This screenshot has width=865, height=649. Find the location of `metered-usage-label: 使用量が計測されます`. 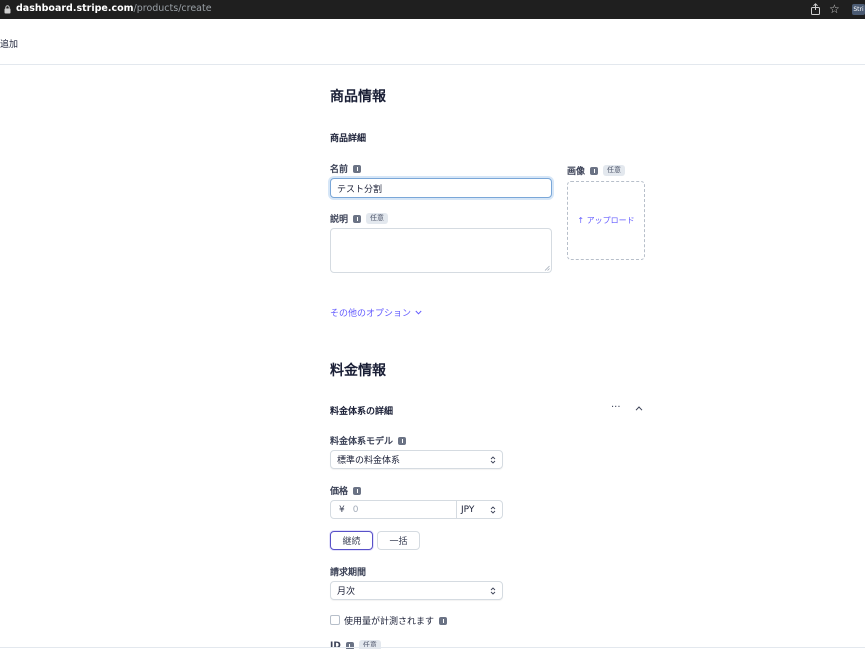

metered-usage-label: 使用量が計測されます is located at coordinates (396, 620).